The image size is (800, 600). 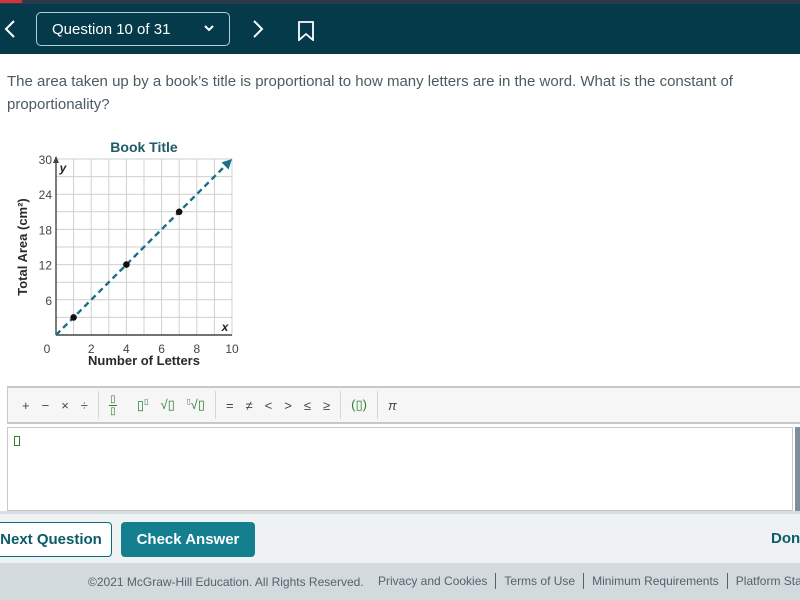 I want to click on minus-button: −, so click(x=46, y=405).